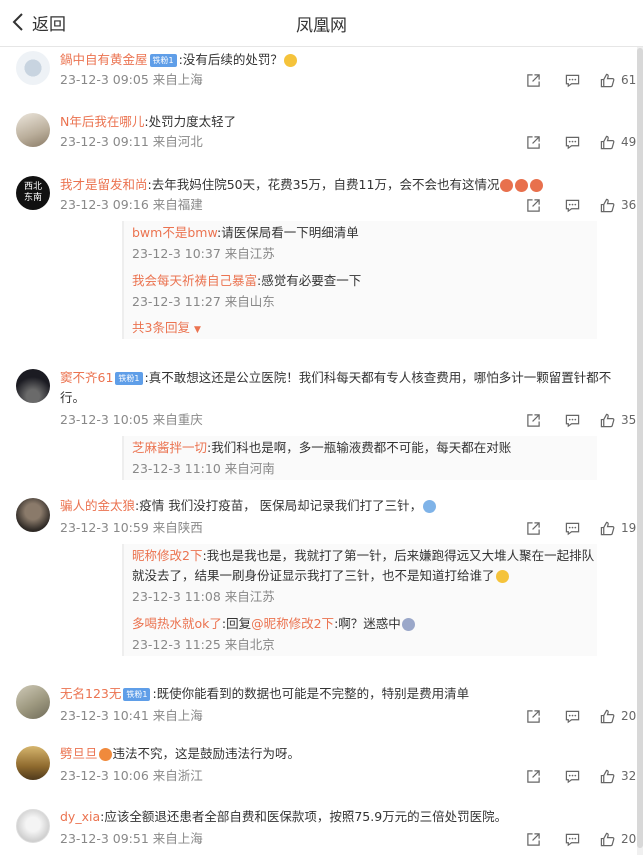 The image size is (643, 855). I want to click on username-link: 骗人的金太狼, so click(97, 505).